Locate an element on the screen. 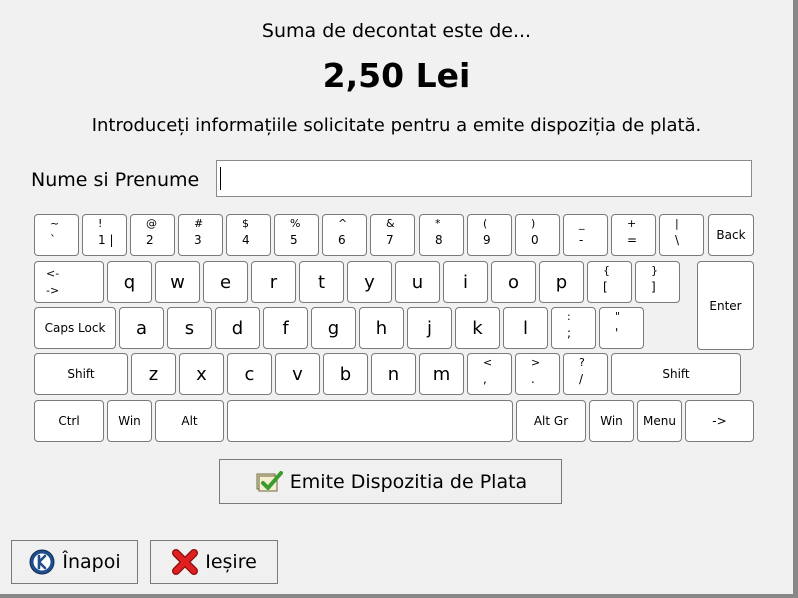 The height and width of the screenshot is (598, 798). document-check-icon is located at coordinates (269, 480).